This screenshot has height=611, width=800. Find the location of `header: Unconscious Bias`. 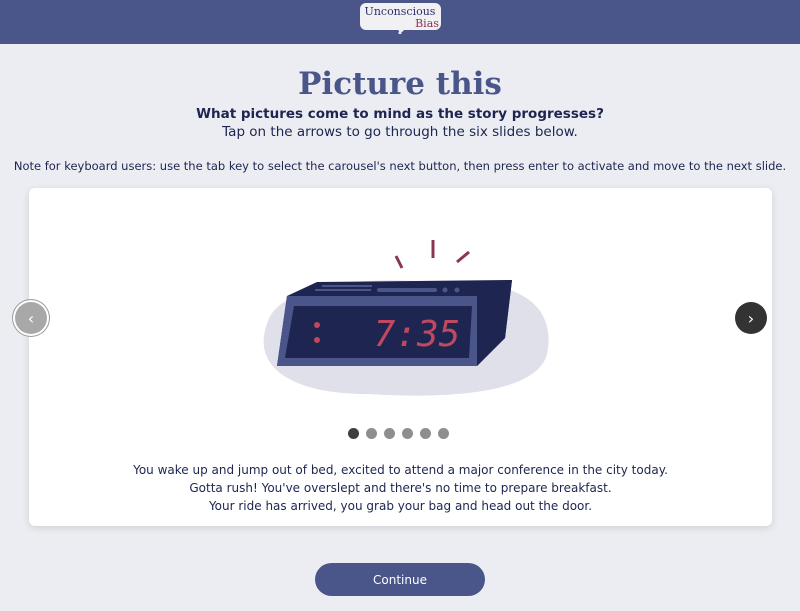

header: Unconscious Bias is located at coordinates (400, 22).